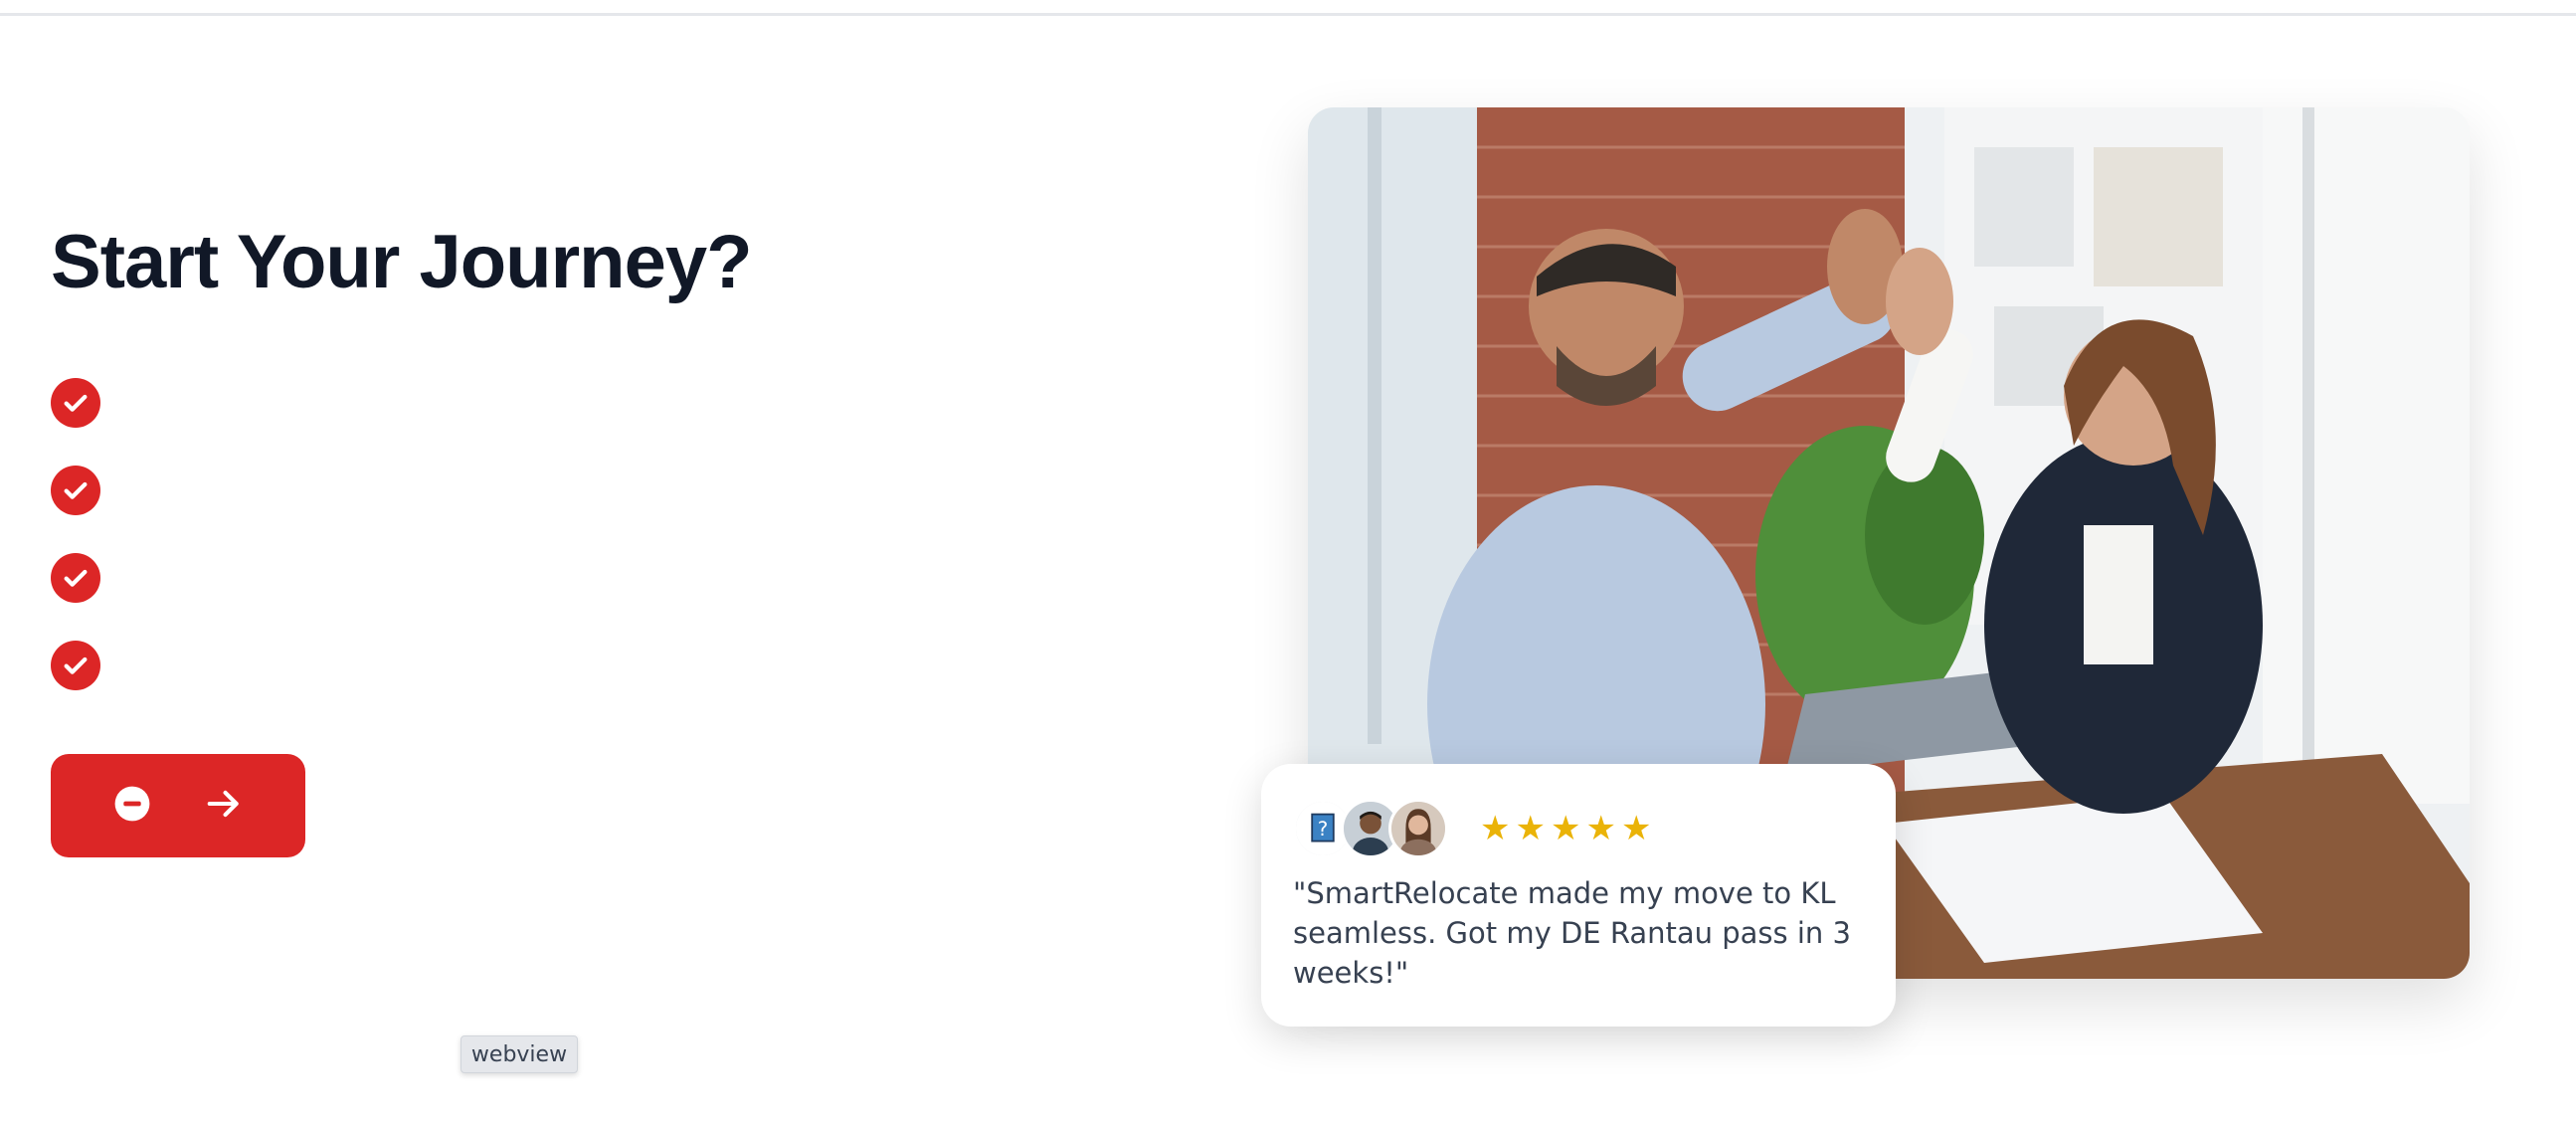 This screenshot has width=2576, height=1124. I want to click on webview-badge: webview, so click(519, 1054).